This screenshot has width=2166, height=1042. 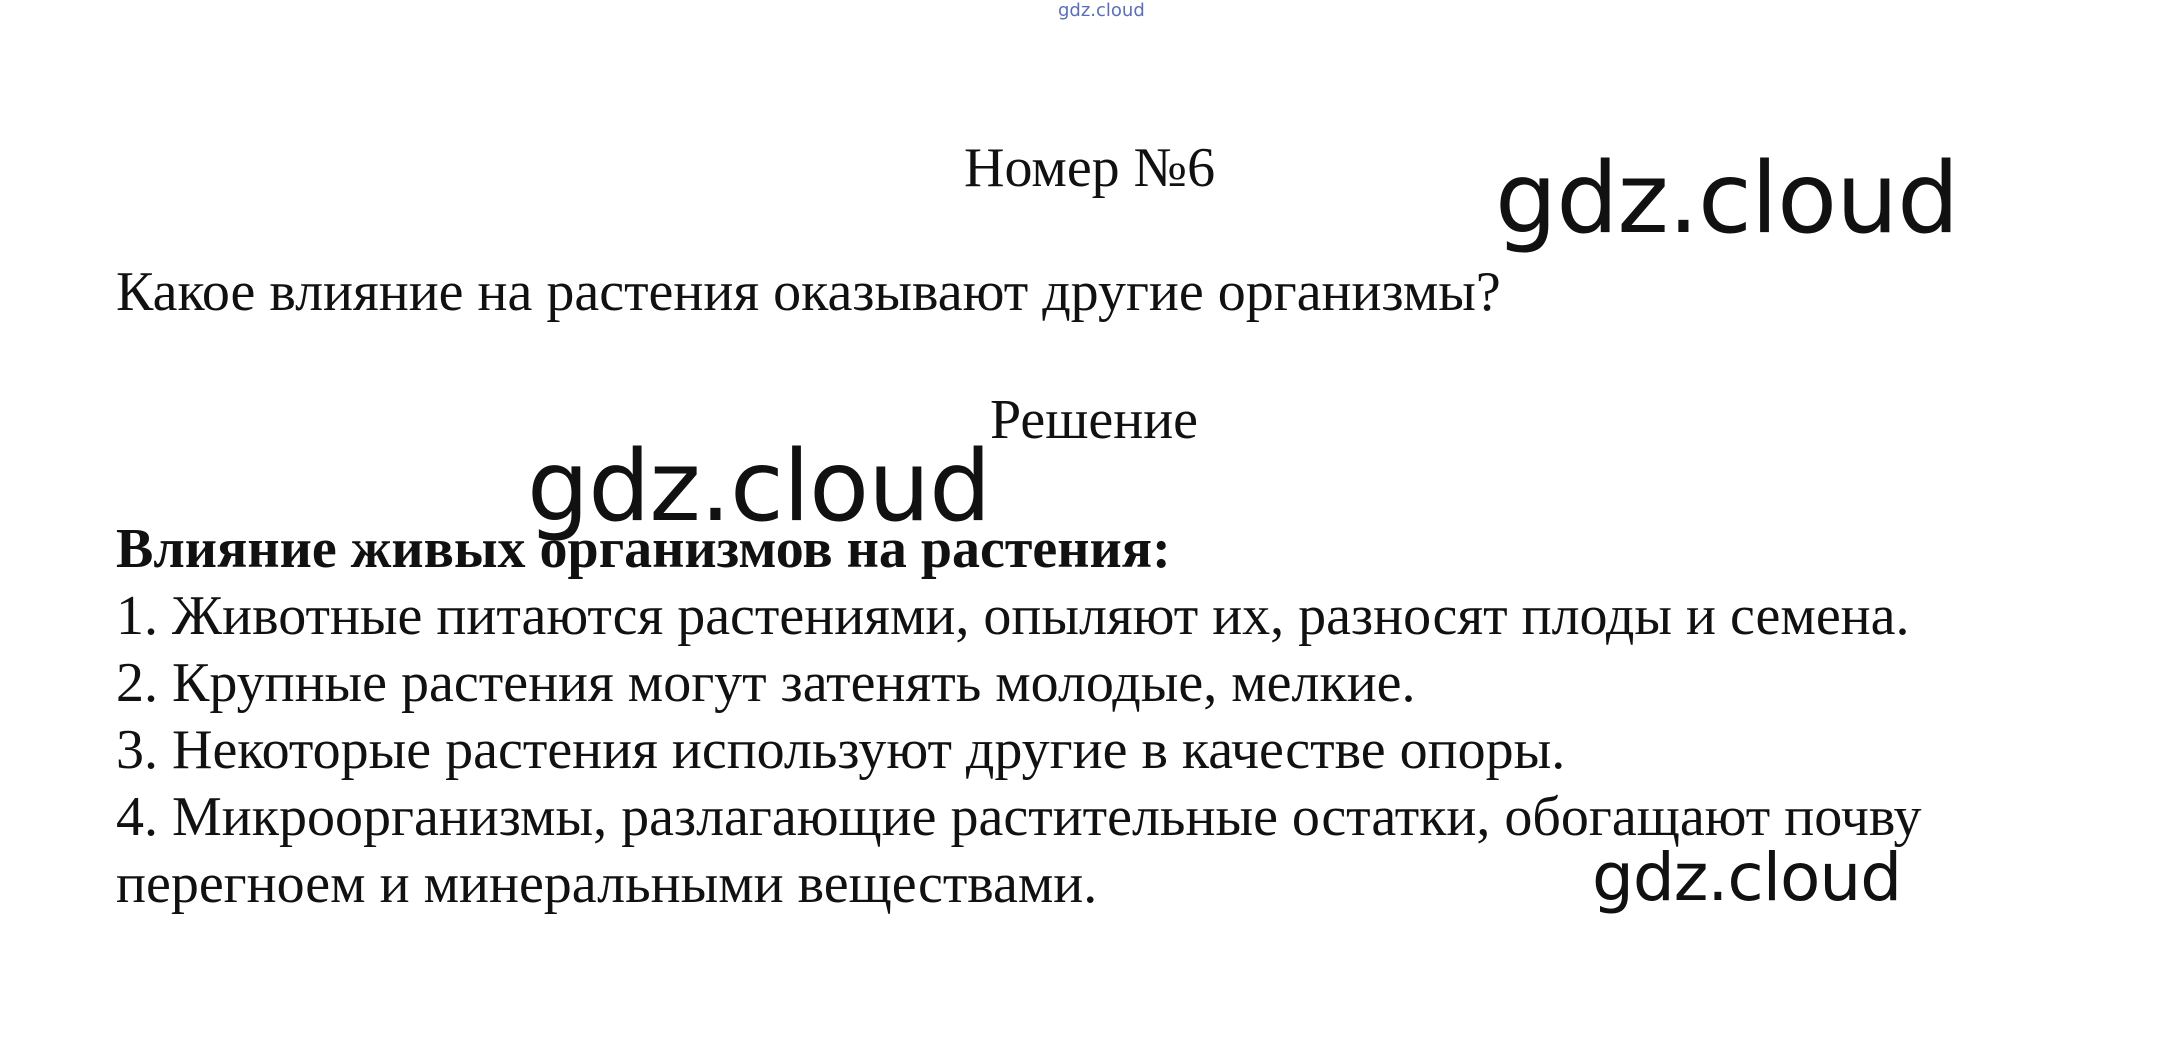 What do you see at coordinates (1101, 10) in the screenshot?
I see `top-watermark: gdz.cloud` at bounding box center [1101, 10].